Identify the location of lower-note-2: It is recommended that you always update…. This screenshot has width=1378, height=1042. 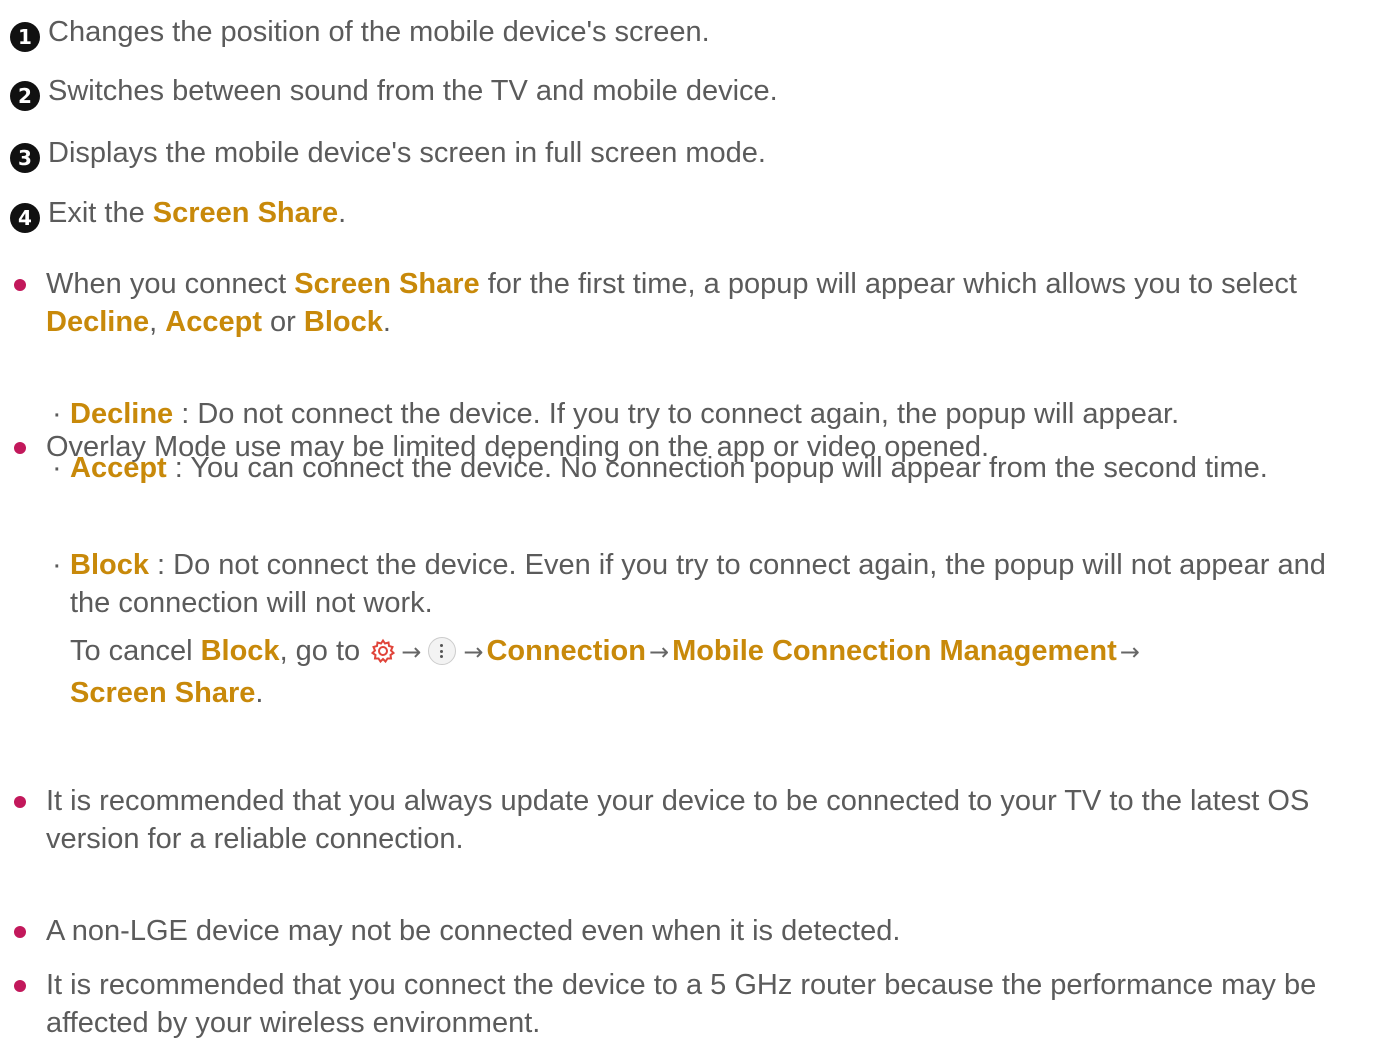
(689, 820).